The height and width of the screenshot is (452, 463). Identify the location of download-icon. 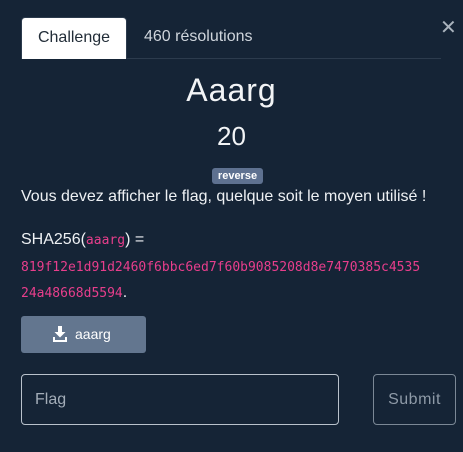
(60, 334).